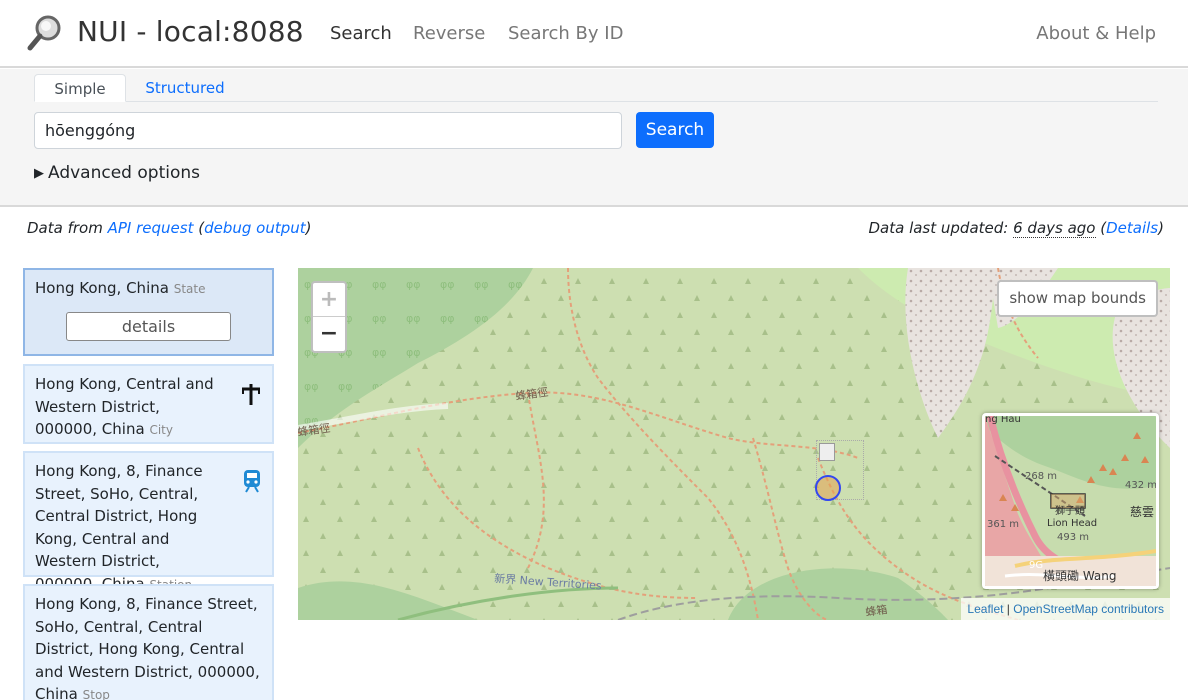  What do you see at coordinates (827, 452) in the screenshot?
I see `broken-image-icon` at bounding box center [827, 452].